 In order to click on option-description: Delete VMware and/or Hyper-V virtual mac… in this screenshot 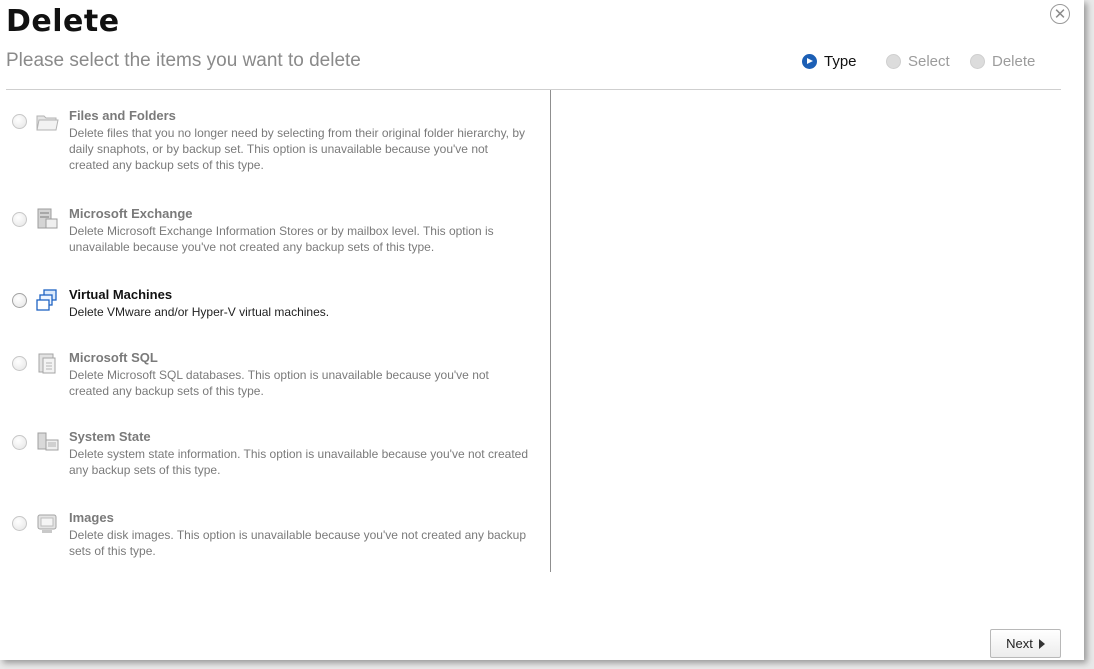, I will do `click(199, 312)`.